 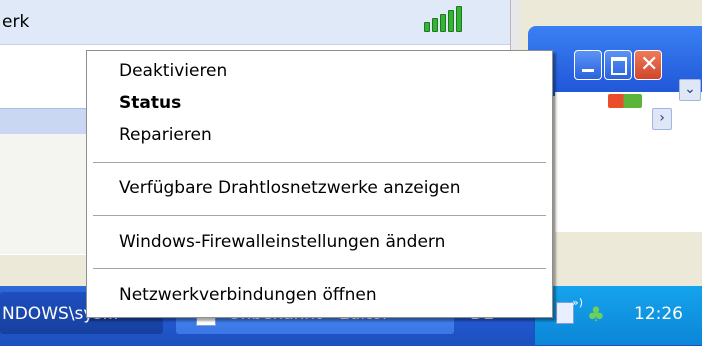 I want to click on connection-name-label: erk, so click(x=16, y=22).